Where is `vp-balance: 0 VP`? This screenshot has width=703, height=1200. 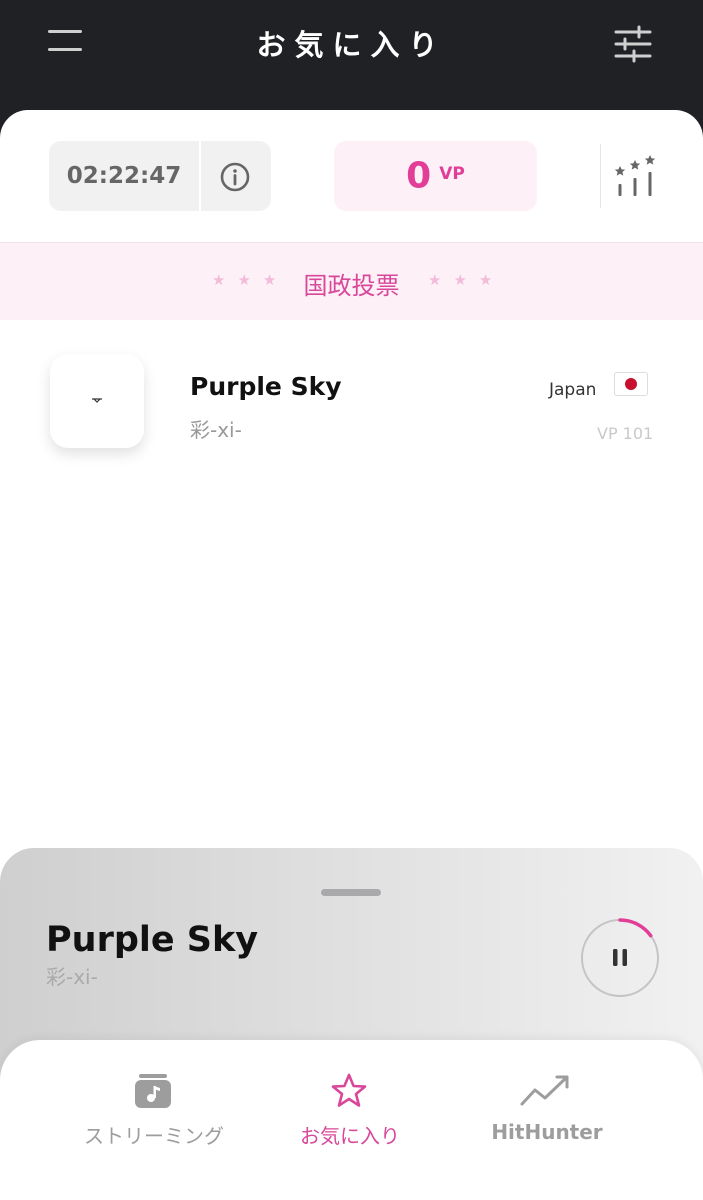 vp-balance: 0 VP is located at coordinates (435, 176).